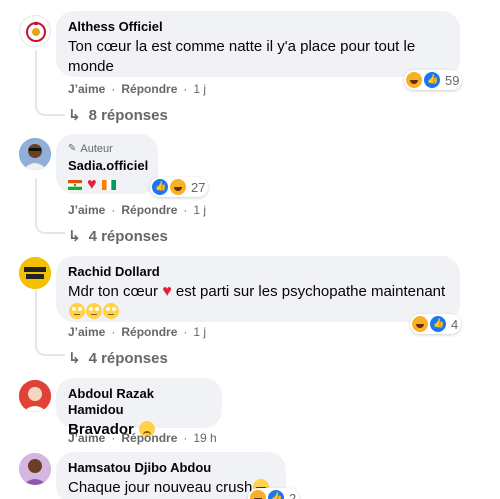 The width and height of the screenshot is (500, 499). I want to click on reaction-count: 2, so click(293, 494).